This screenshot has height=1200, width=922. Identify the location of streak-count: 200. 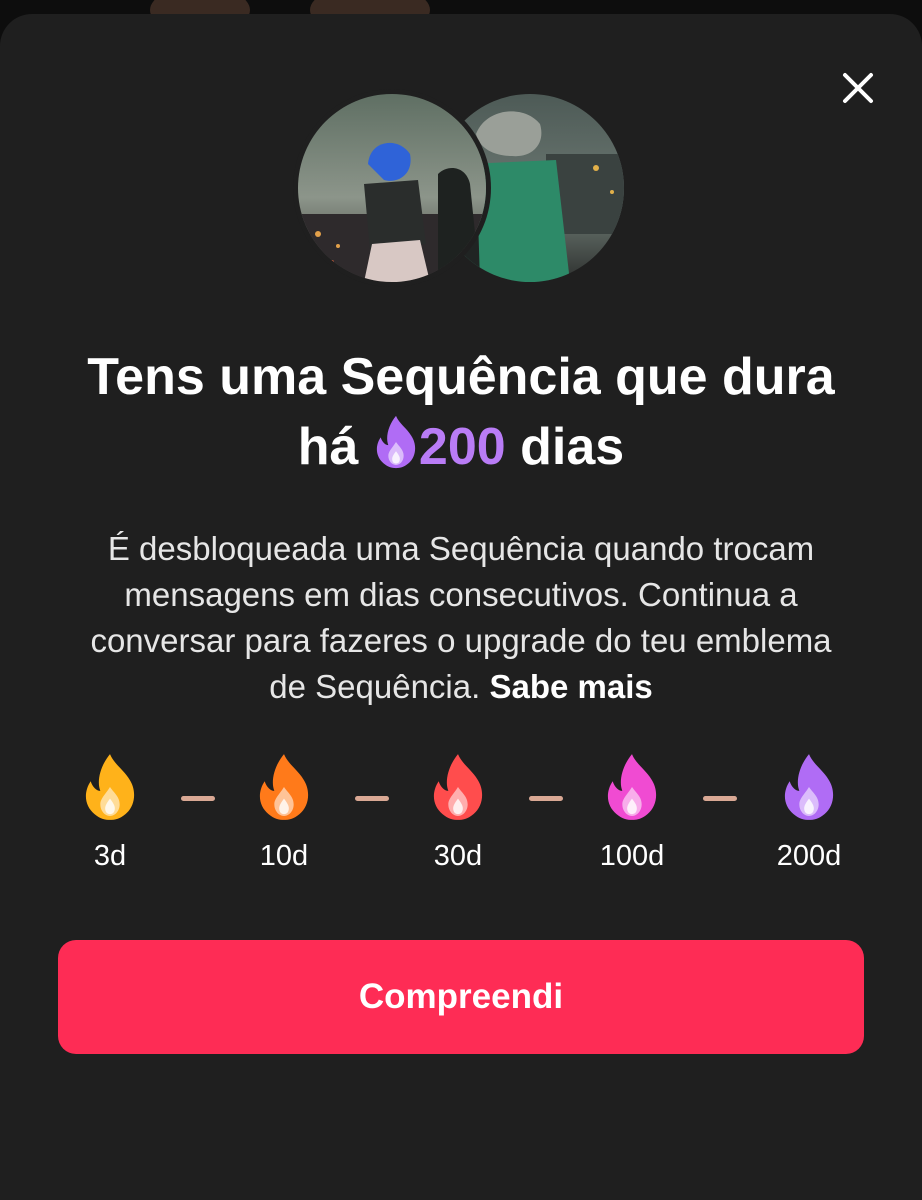
(462, 447).